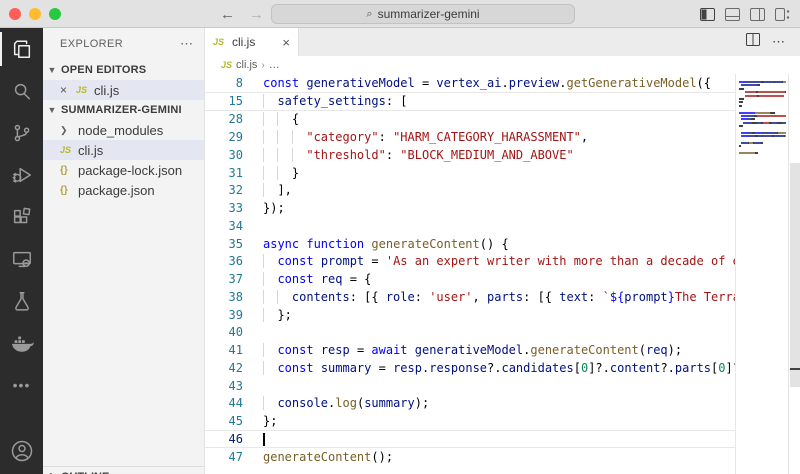 This screenshot has height=474, width=800. Describe the element at coordinates (123, 170) in the screenshot. I see `file-tree-item-package-lock.json: {} package-lock.json` at that location.